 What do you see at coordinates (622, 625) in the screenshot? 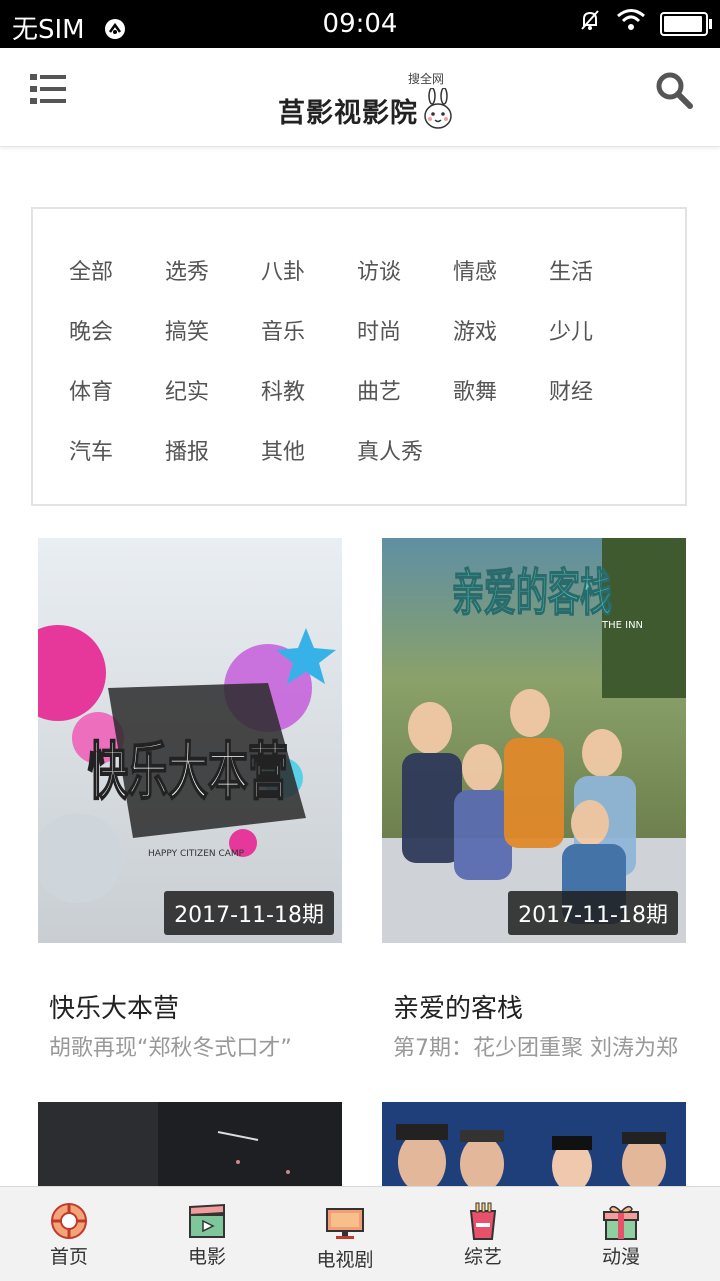
I see `poster-logo-sub: THE INN` at bounding box center [622, 625].